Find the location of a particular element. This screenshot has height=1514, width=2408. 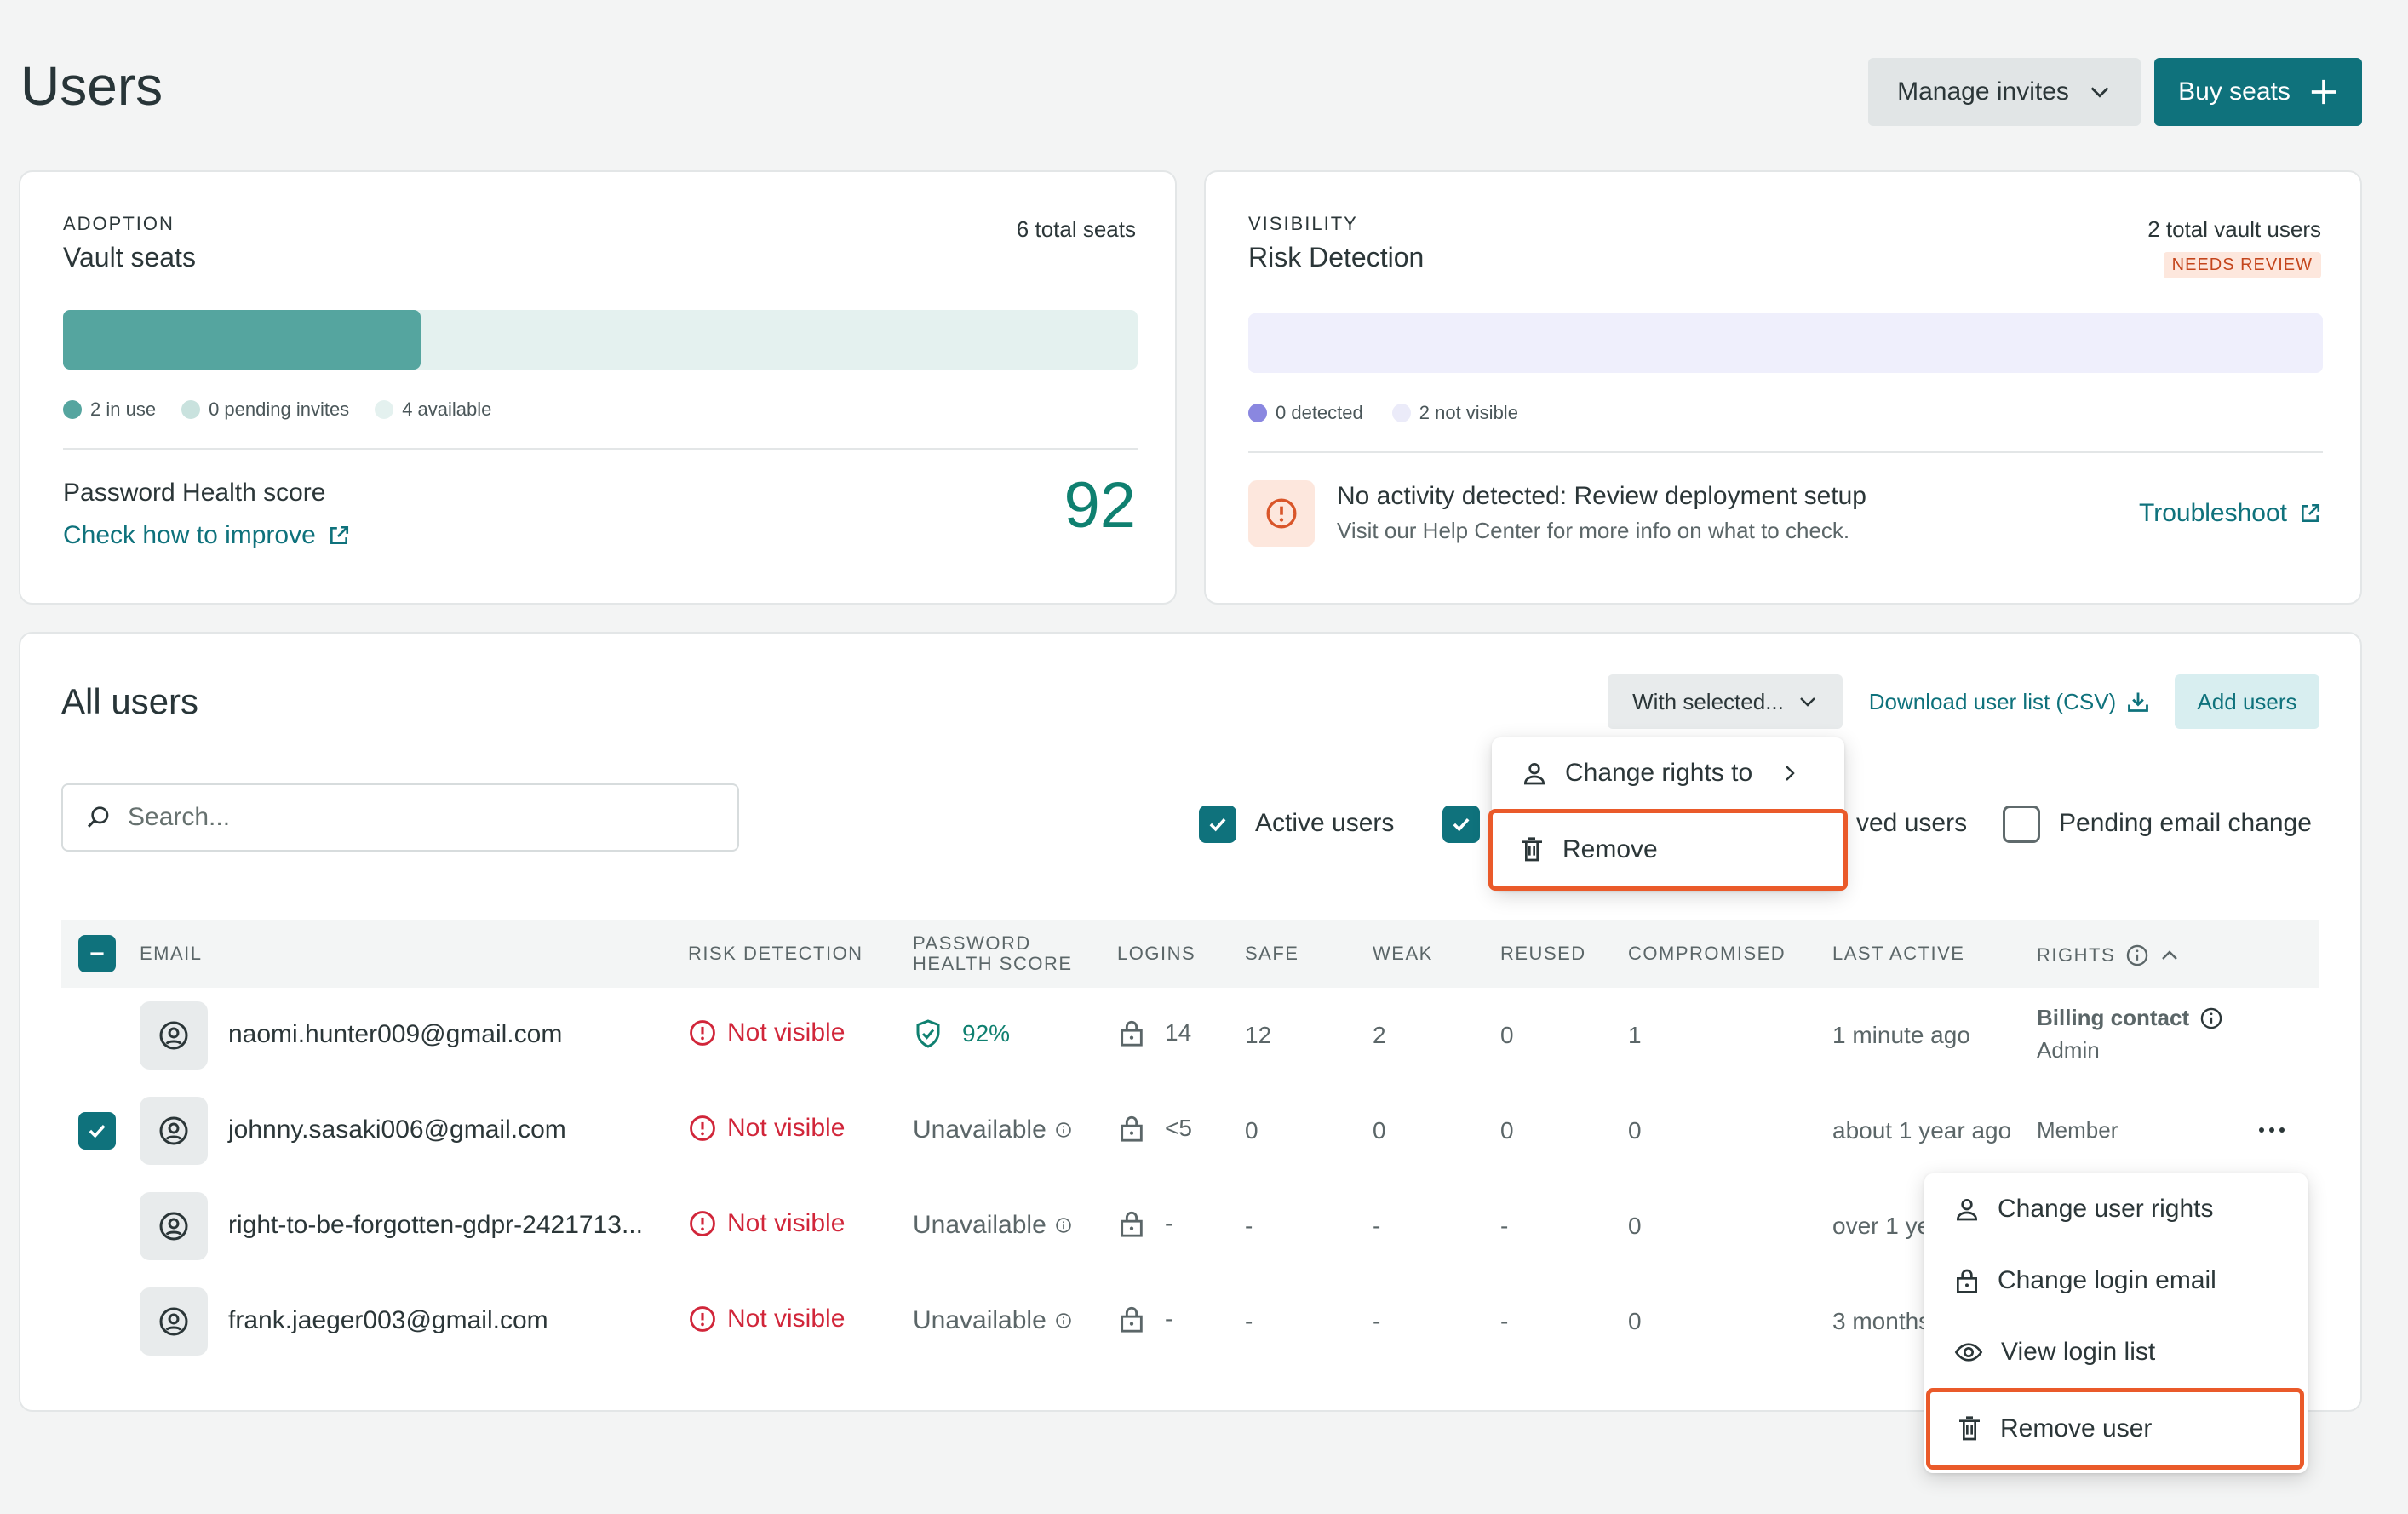

download-icon is located at coordinates (2138, 702).